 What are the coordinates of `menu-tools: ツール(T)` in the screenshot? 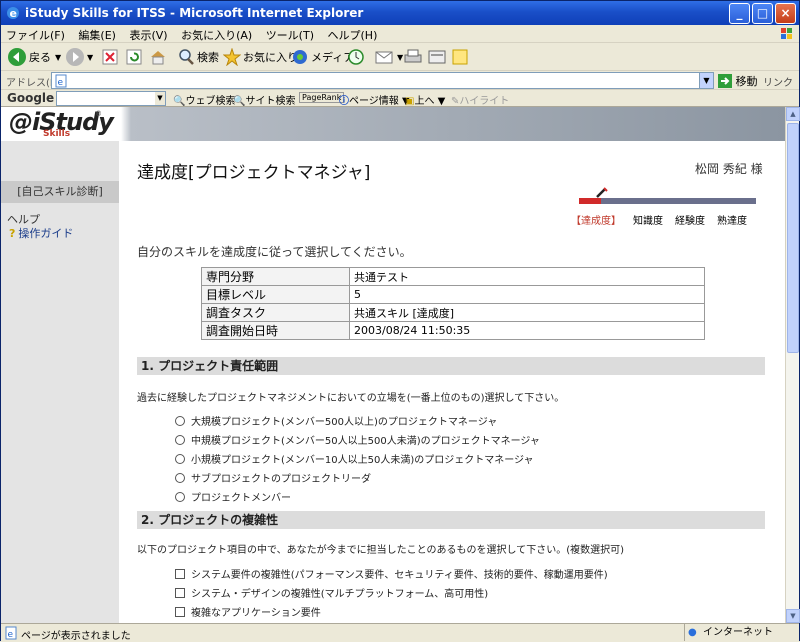 It's located at (290, 35).